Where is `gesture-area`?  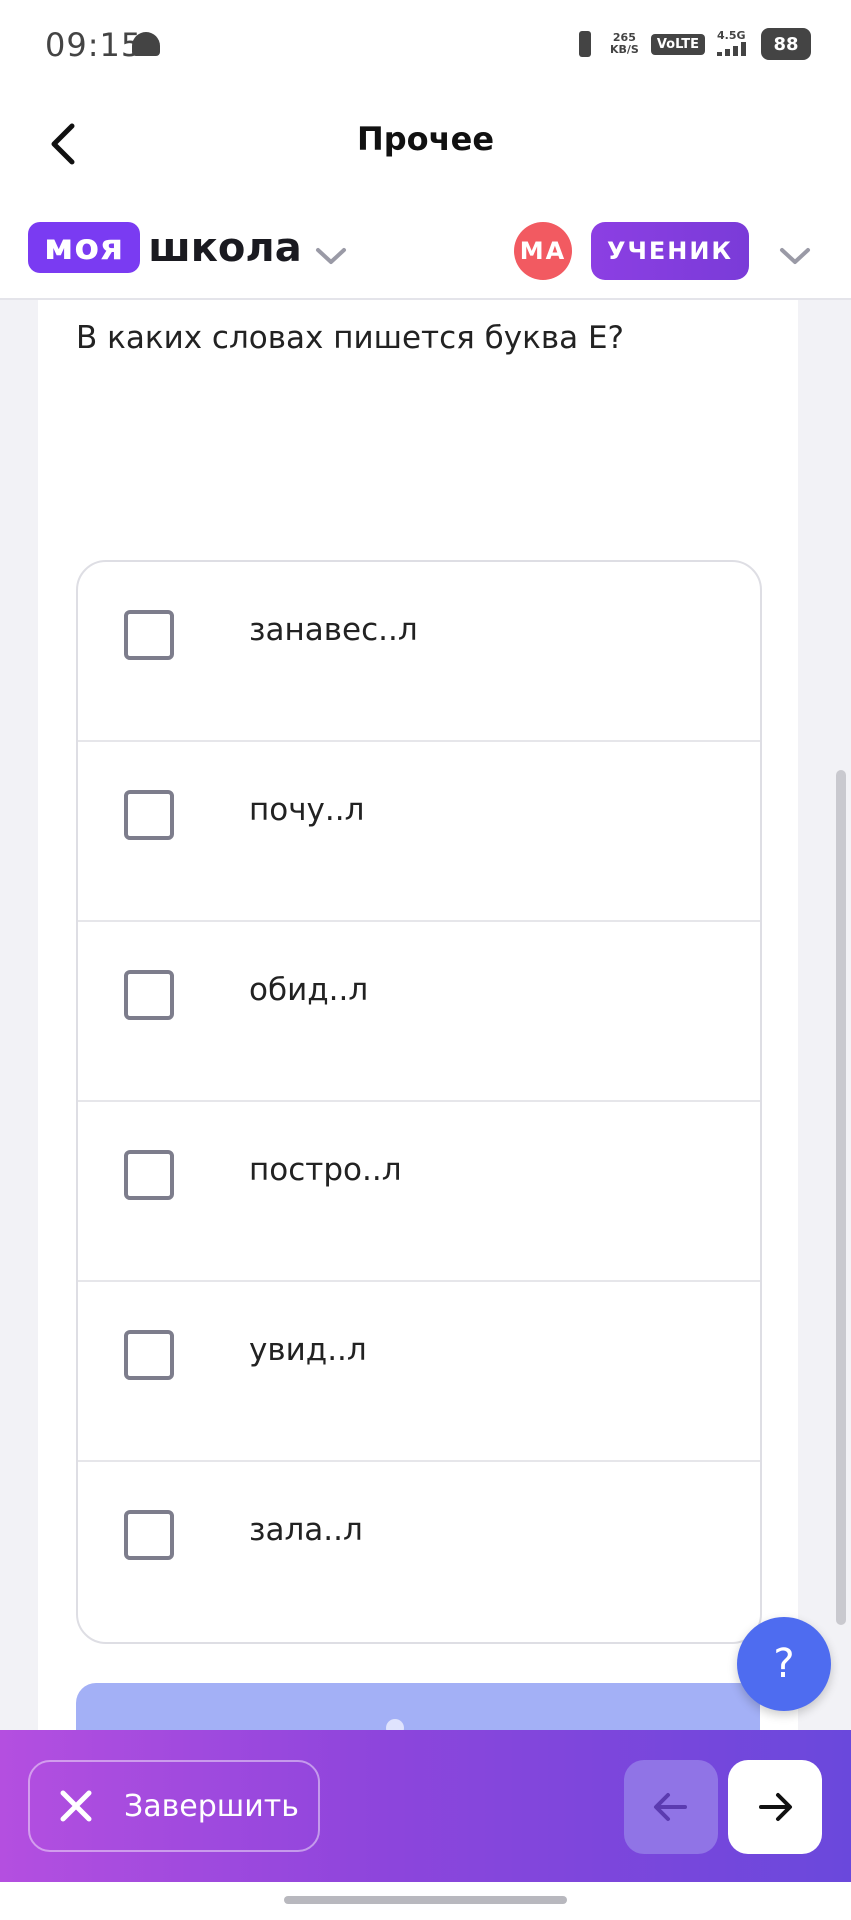
gesture-area is located at coordinates (425, 1901).